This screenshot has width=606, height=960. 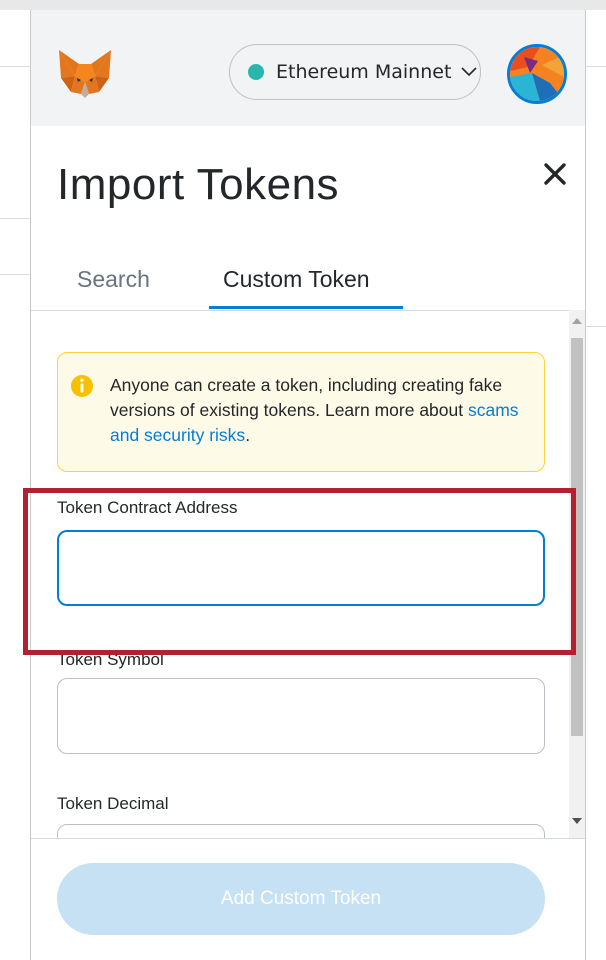 I want to click on tab-bar: Search Custom Token, so click(x=308, y=279).